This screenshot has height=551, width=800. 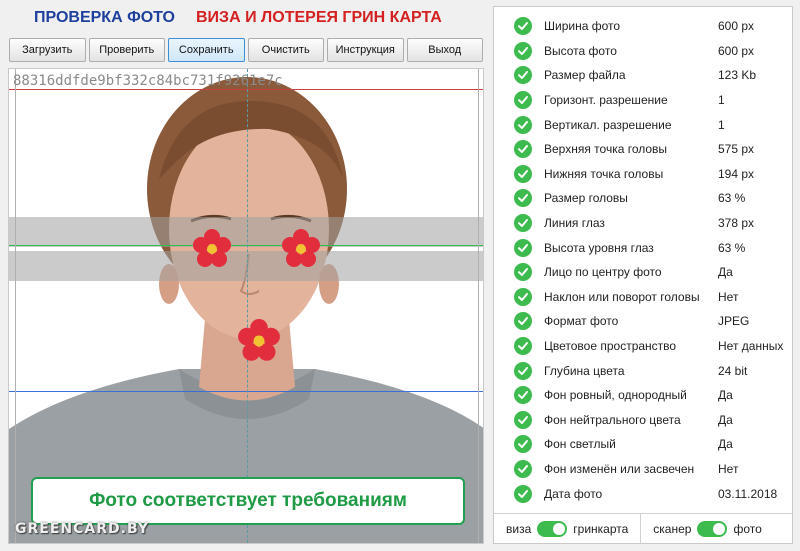 What do you see at coordinates (15, 306) in the screenshot?
I see `left-frame-line` at bounding box center [15, 306].